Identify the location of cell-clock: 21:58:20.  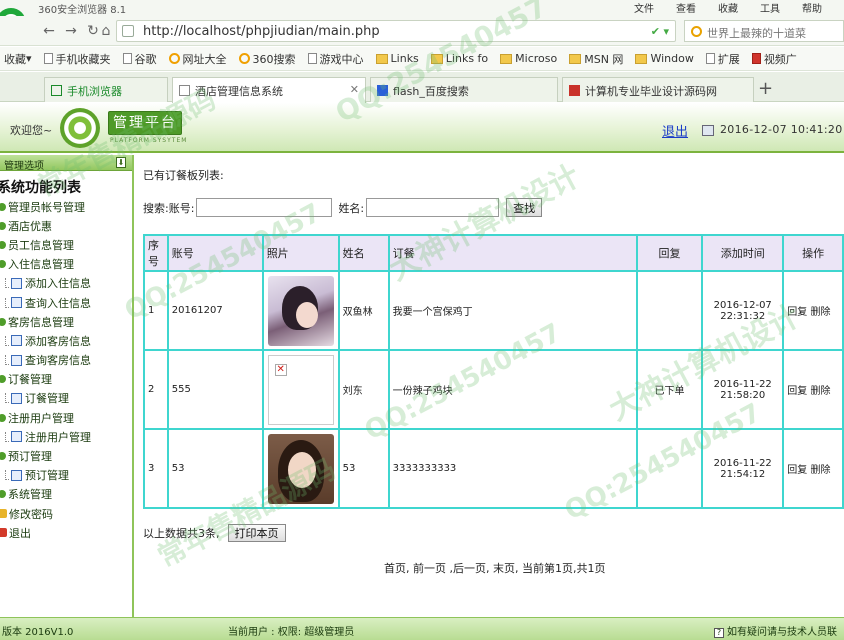
(743, 395).